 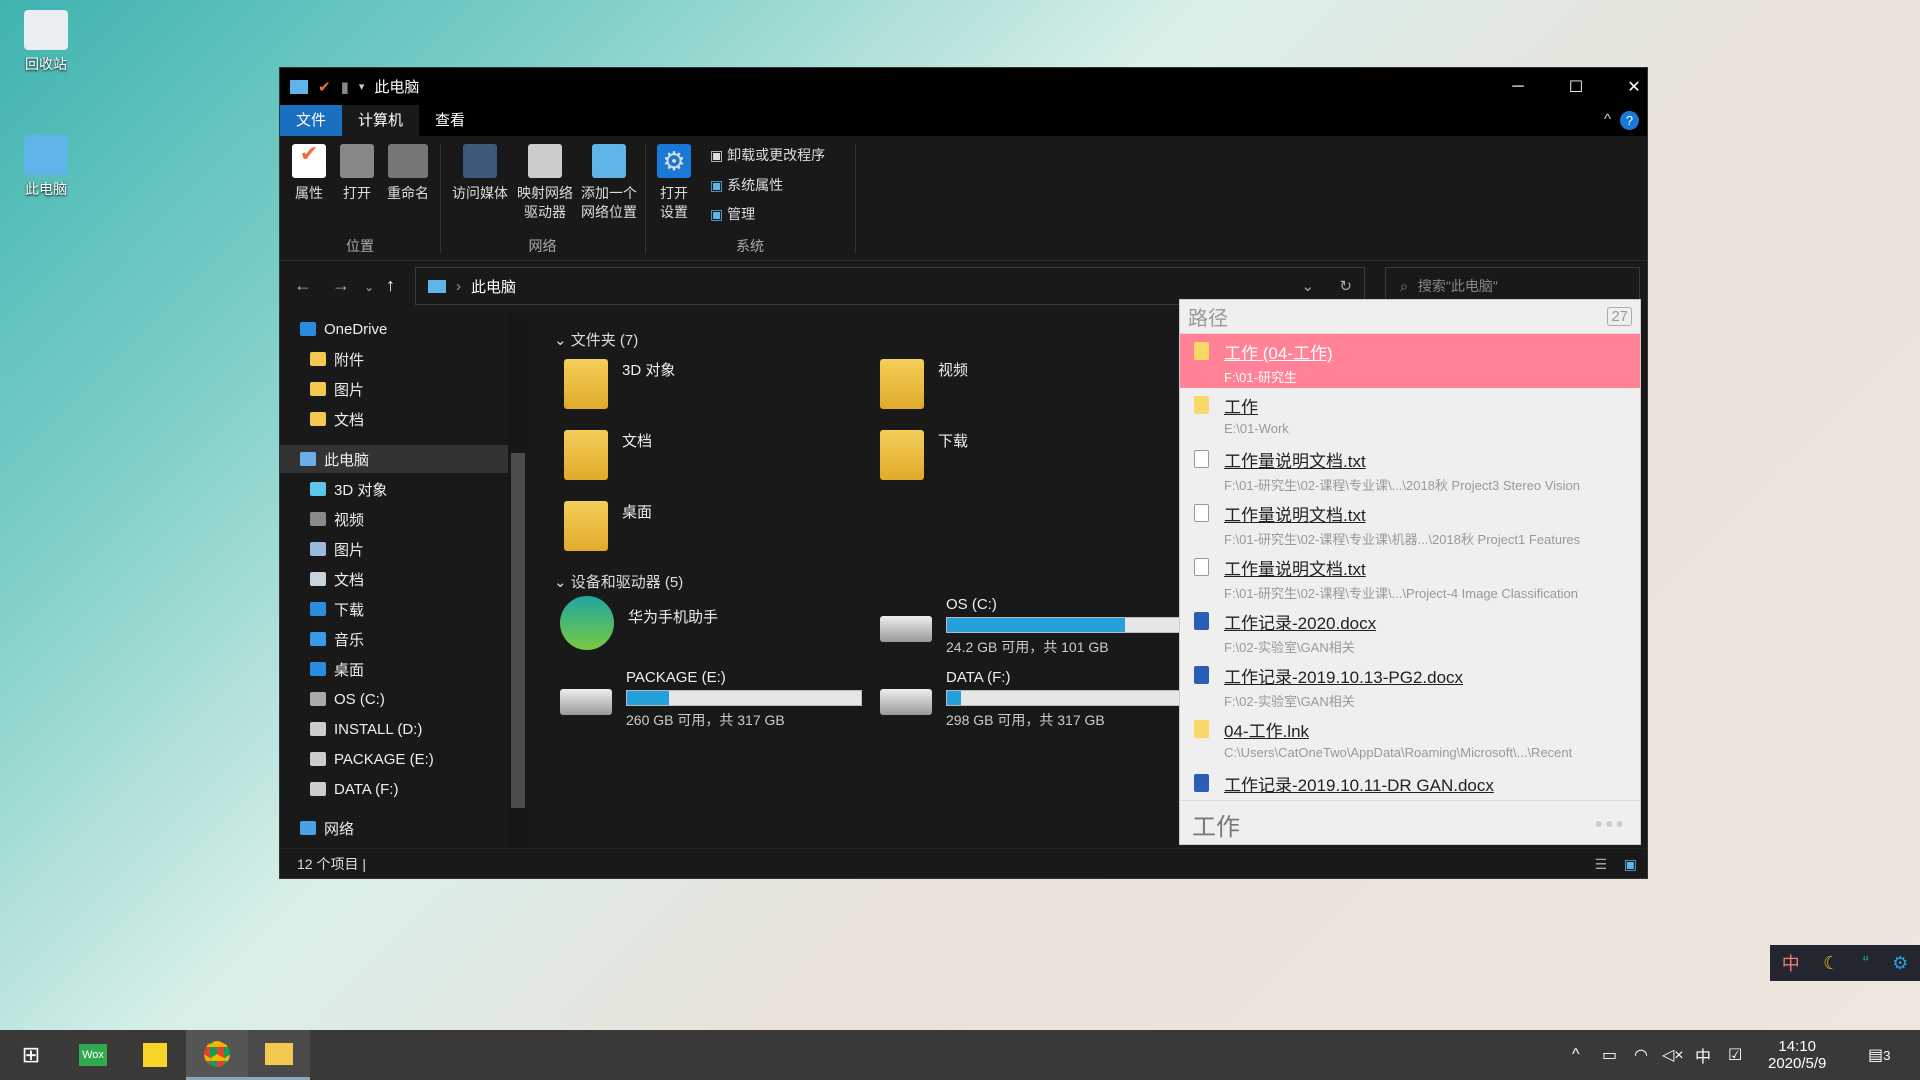 I want to click on scrollbar-thumb, so click(x=518, y=630).